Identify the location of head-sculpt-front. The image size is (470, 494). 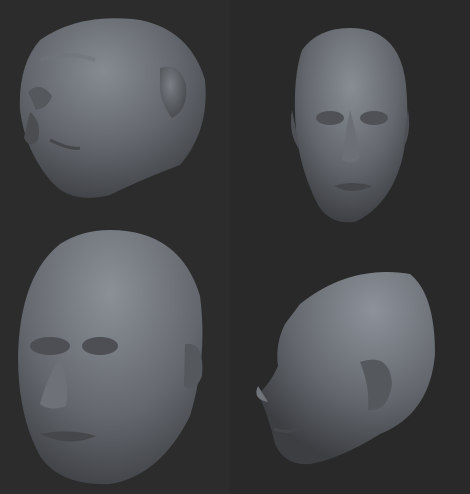
(350, 125).